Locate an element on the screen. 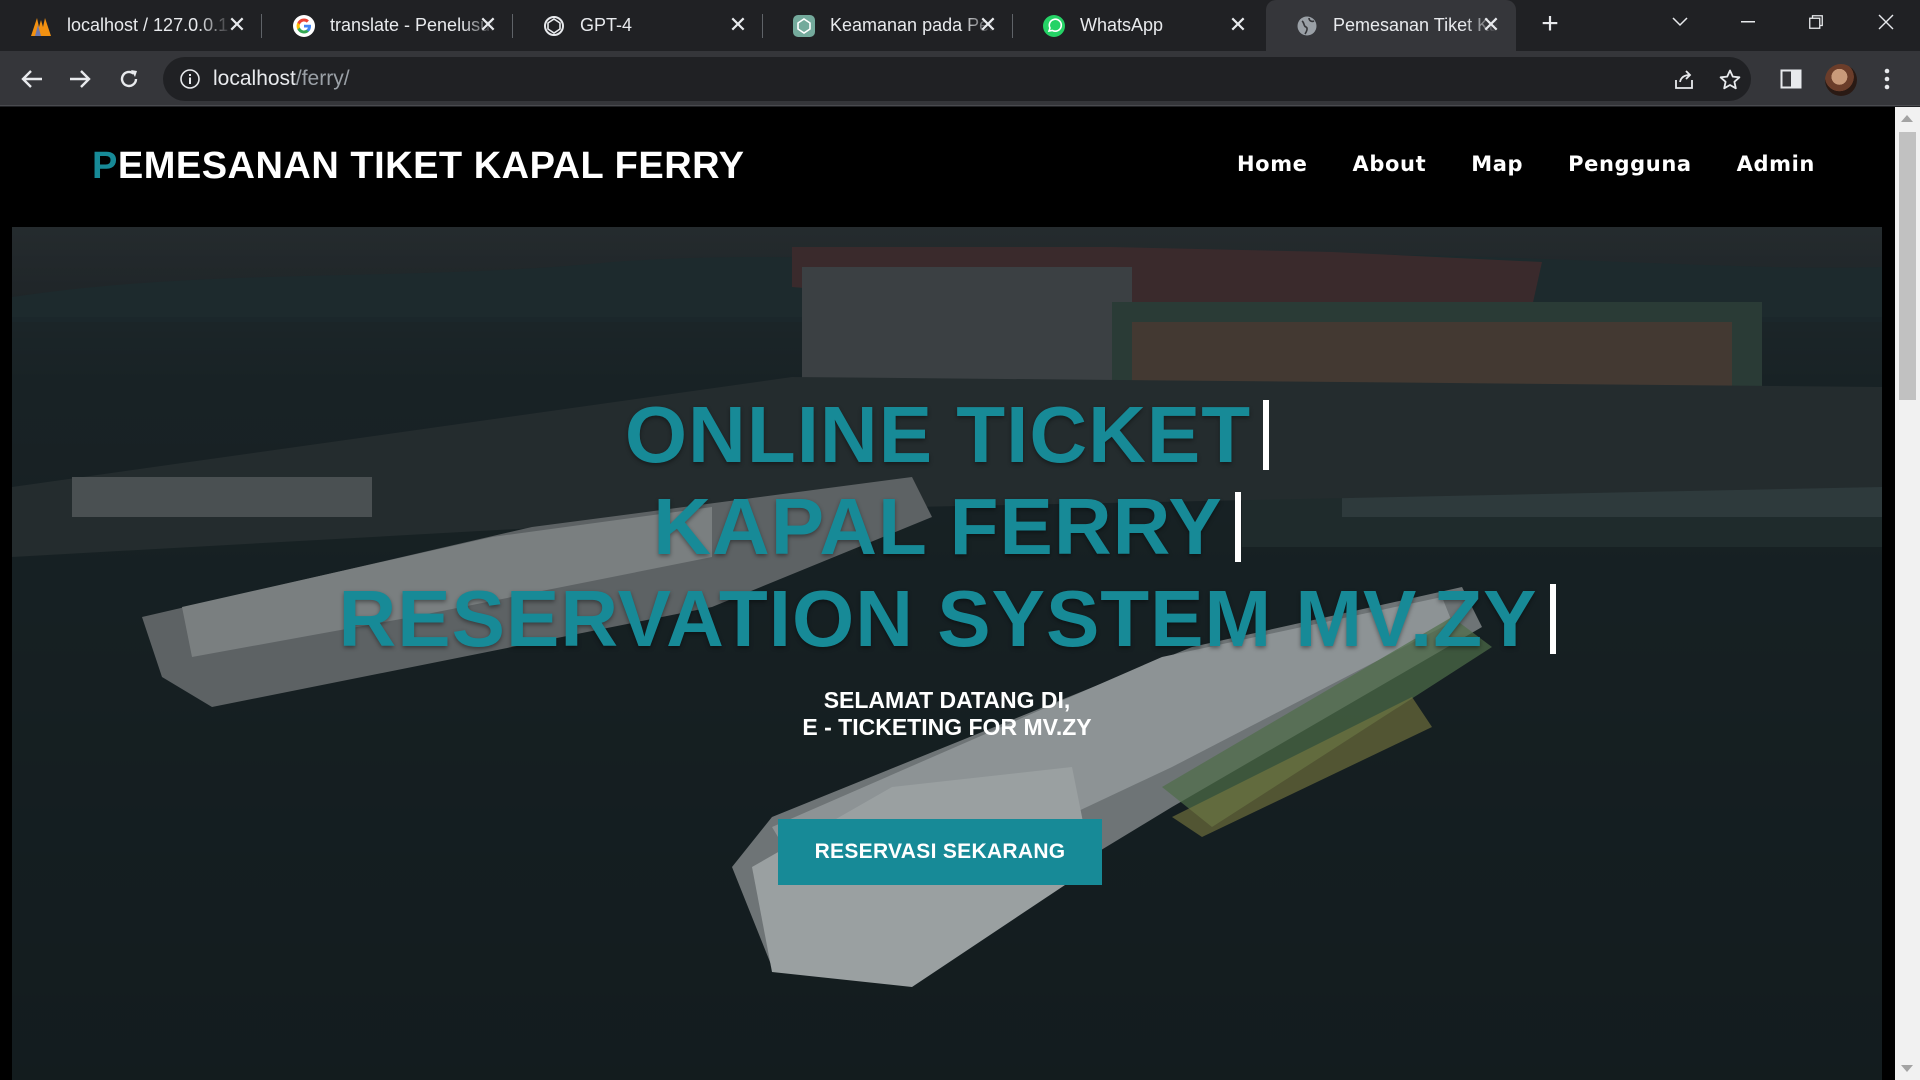 The width and height of the screenshot is (1920, 1080). page-scrollbar is located at coordinates (1907, 593).